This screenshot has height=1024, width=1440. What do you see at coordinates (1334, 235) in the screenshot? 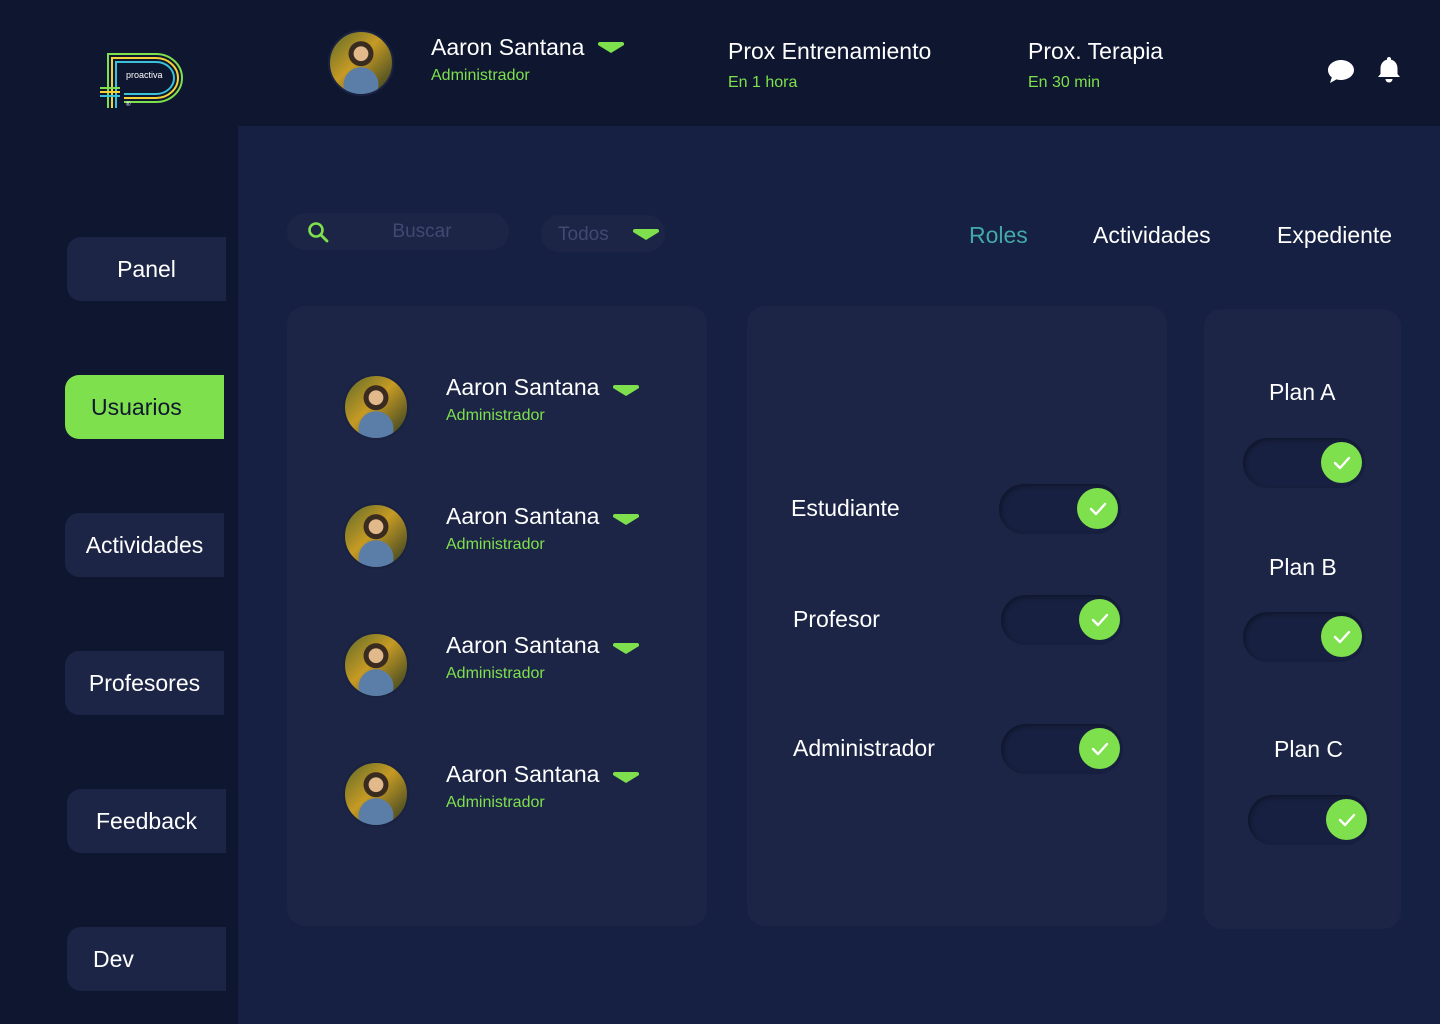
I see `tab-expediente: Expediente` at bounding box center [1334, 235].